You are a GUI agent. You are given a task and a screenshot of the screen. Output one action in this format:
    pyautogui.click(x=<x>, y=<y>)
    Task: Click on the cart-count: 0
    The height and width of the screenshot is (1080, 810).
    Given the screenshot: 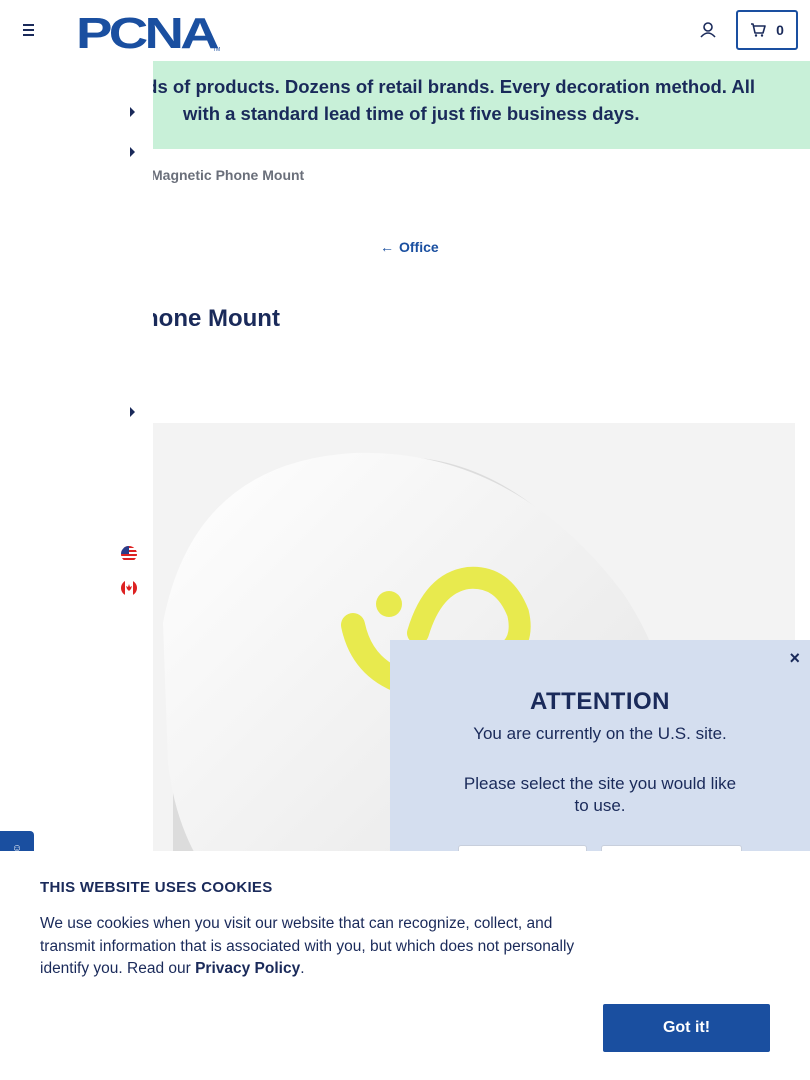 What is the action you would take?
    pyautogui.click(x=780, y=30)
    